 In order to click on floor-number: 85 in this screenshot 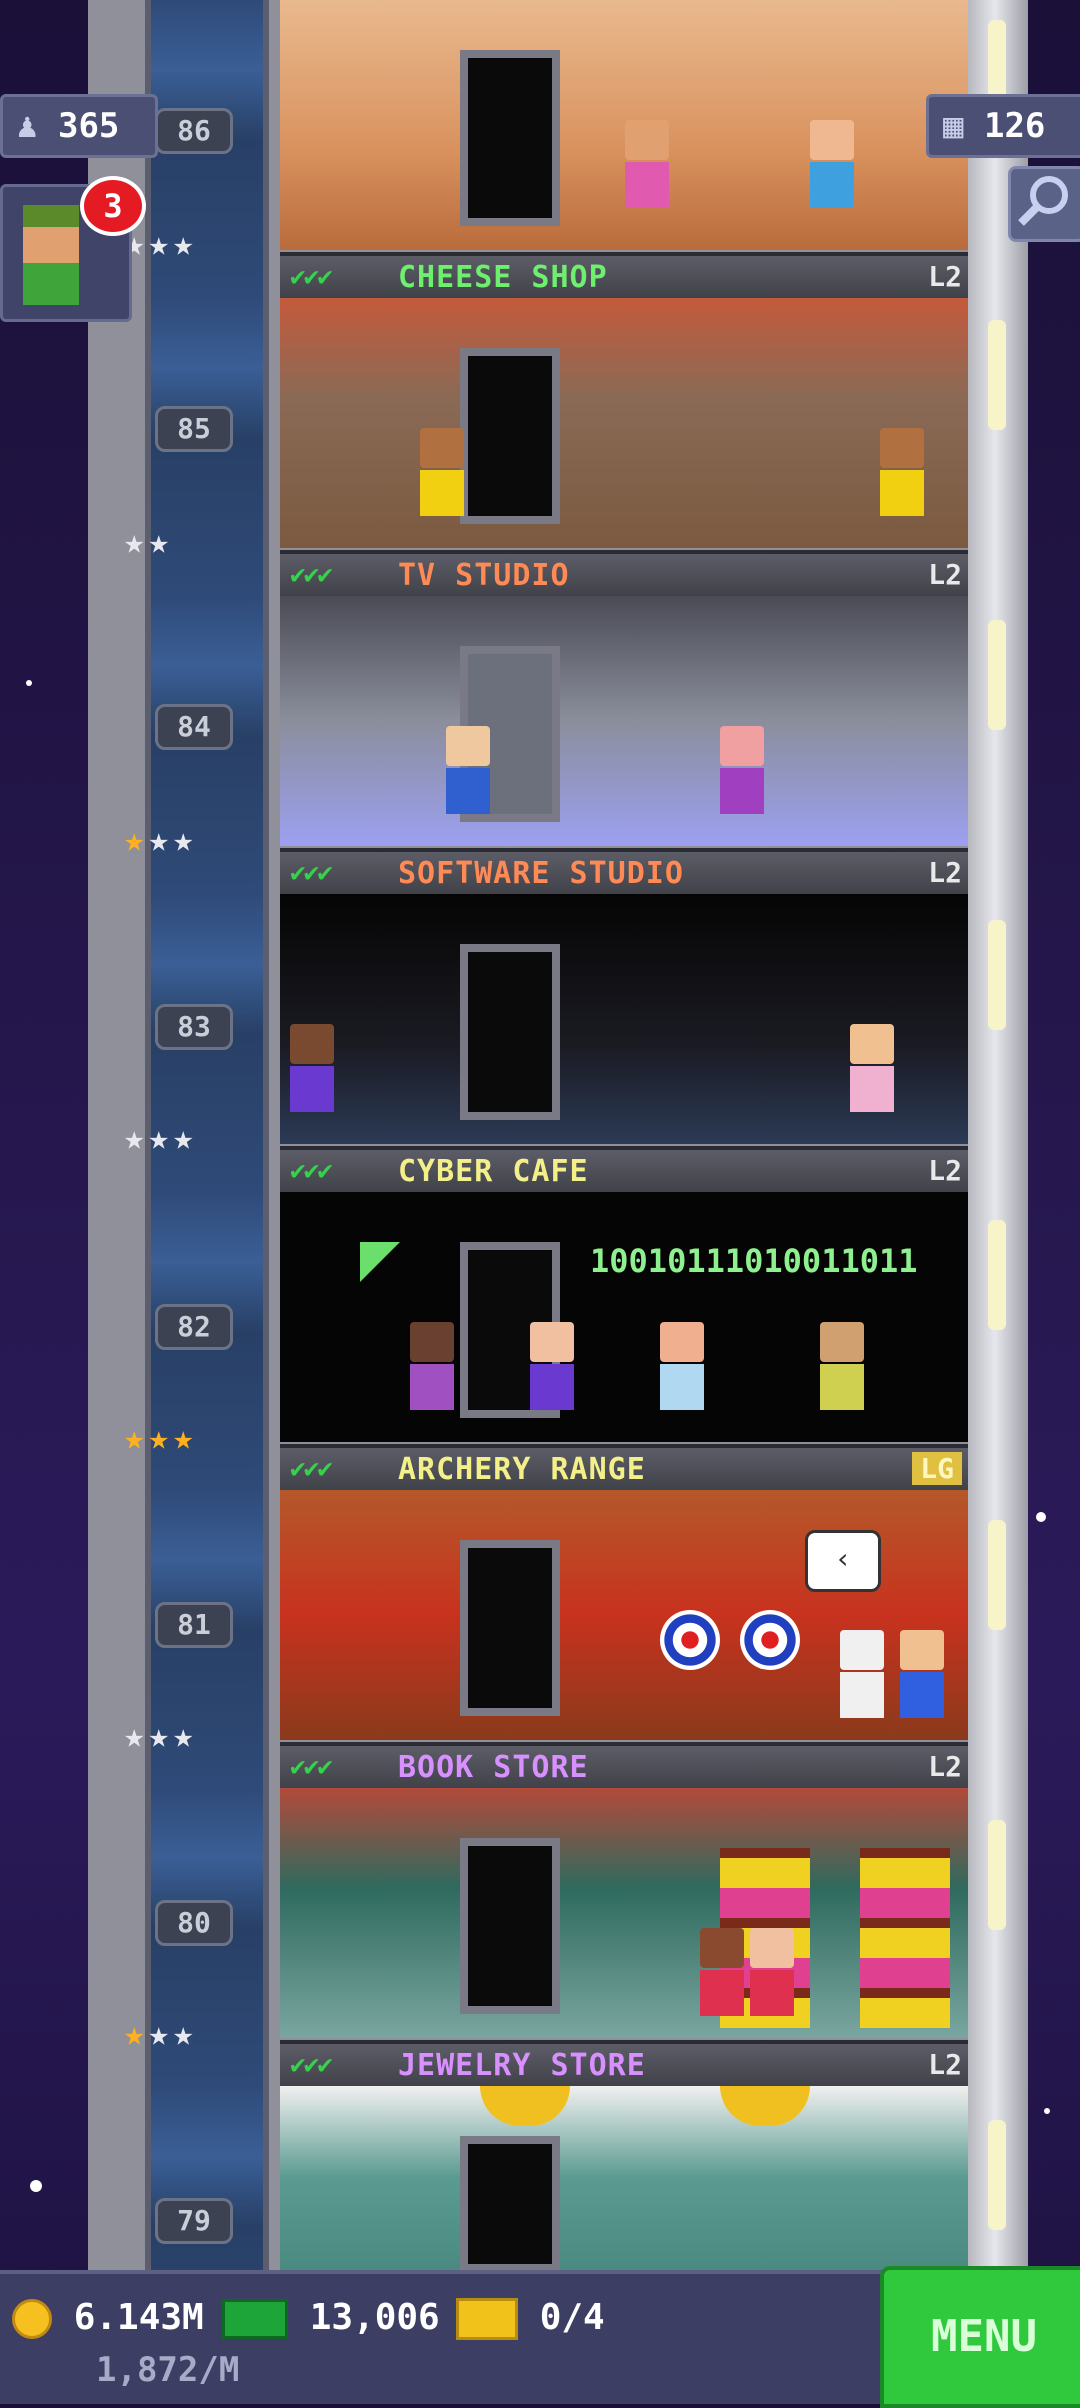, I will do `click(194, 429)`.